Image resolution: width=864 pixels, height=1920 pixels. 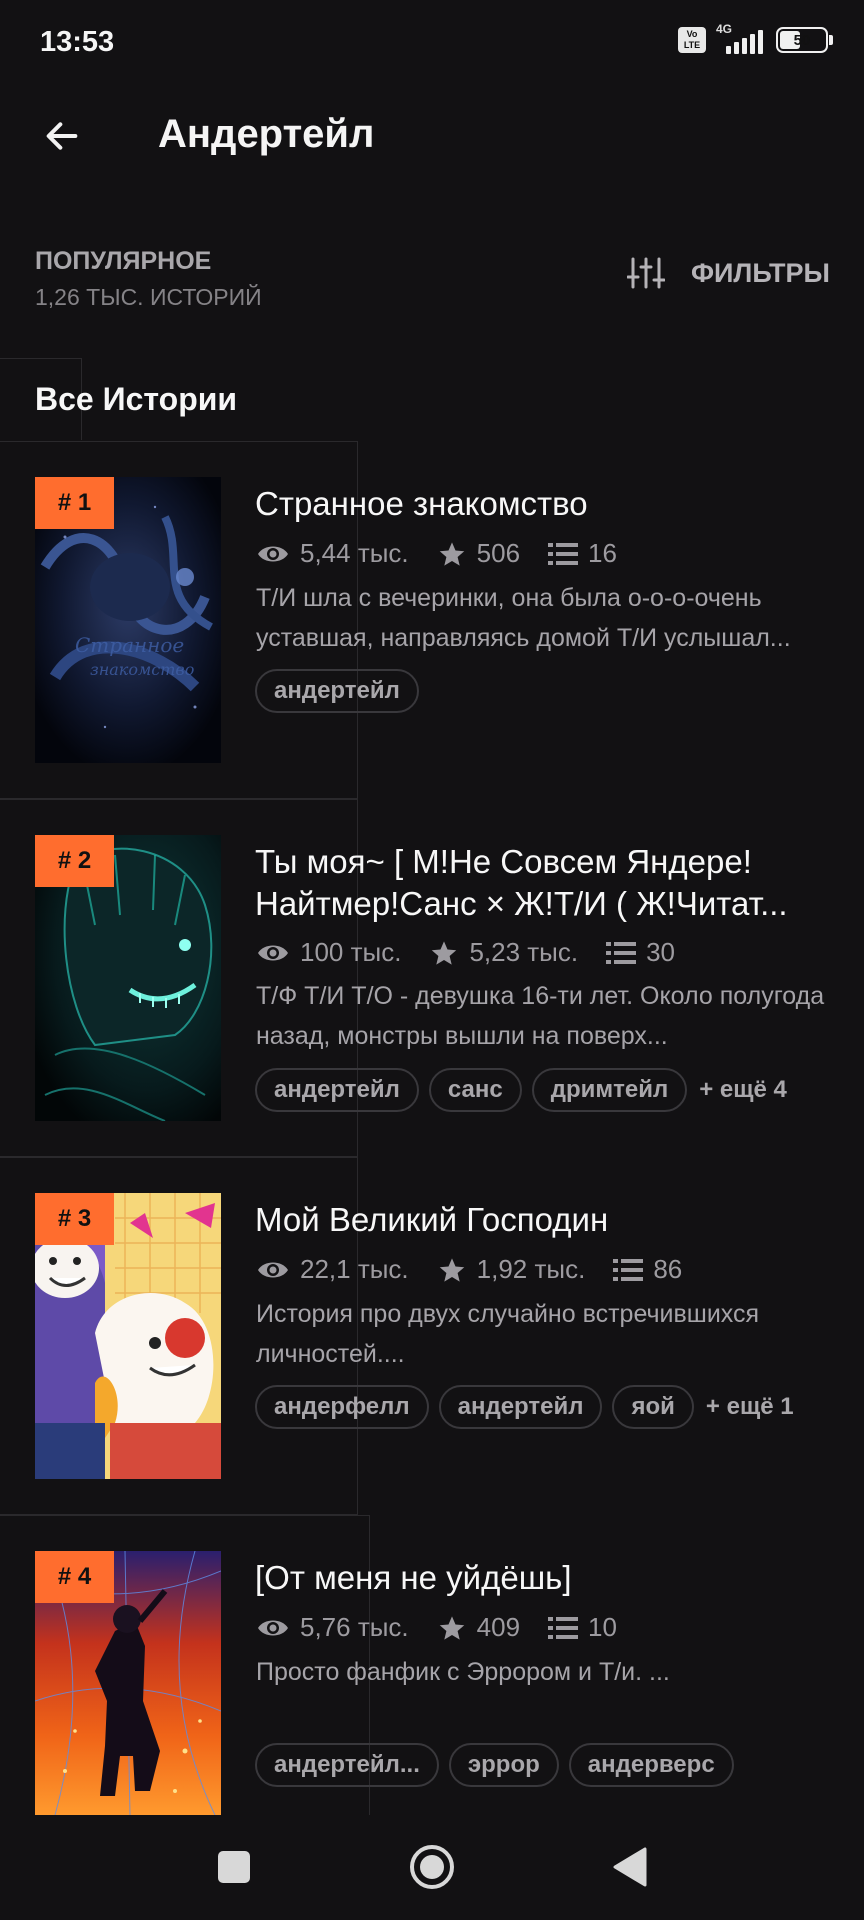 What do you see at coordinates (432, 136) in the screenshot?
I see `app-header: Андертейл` at bounding box center [432, 136].